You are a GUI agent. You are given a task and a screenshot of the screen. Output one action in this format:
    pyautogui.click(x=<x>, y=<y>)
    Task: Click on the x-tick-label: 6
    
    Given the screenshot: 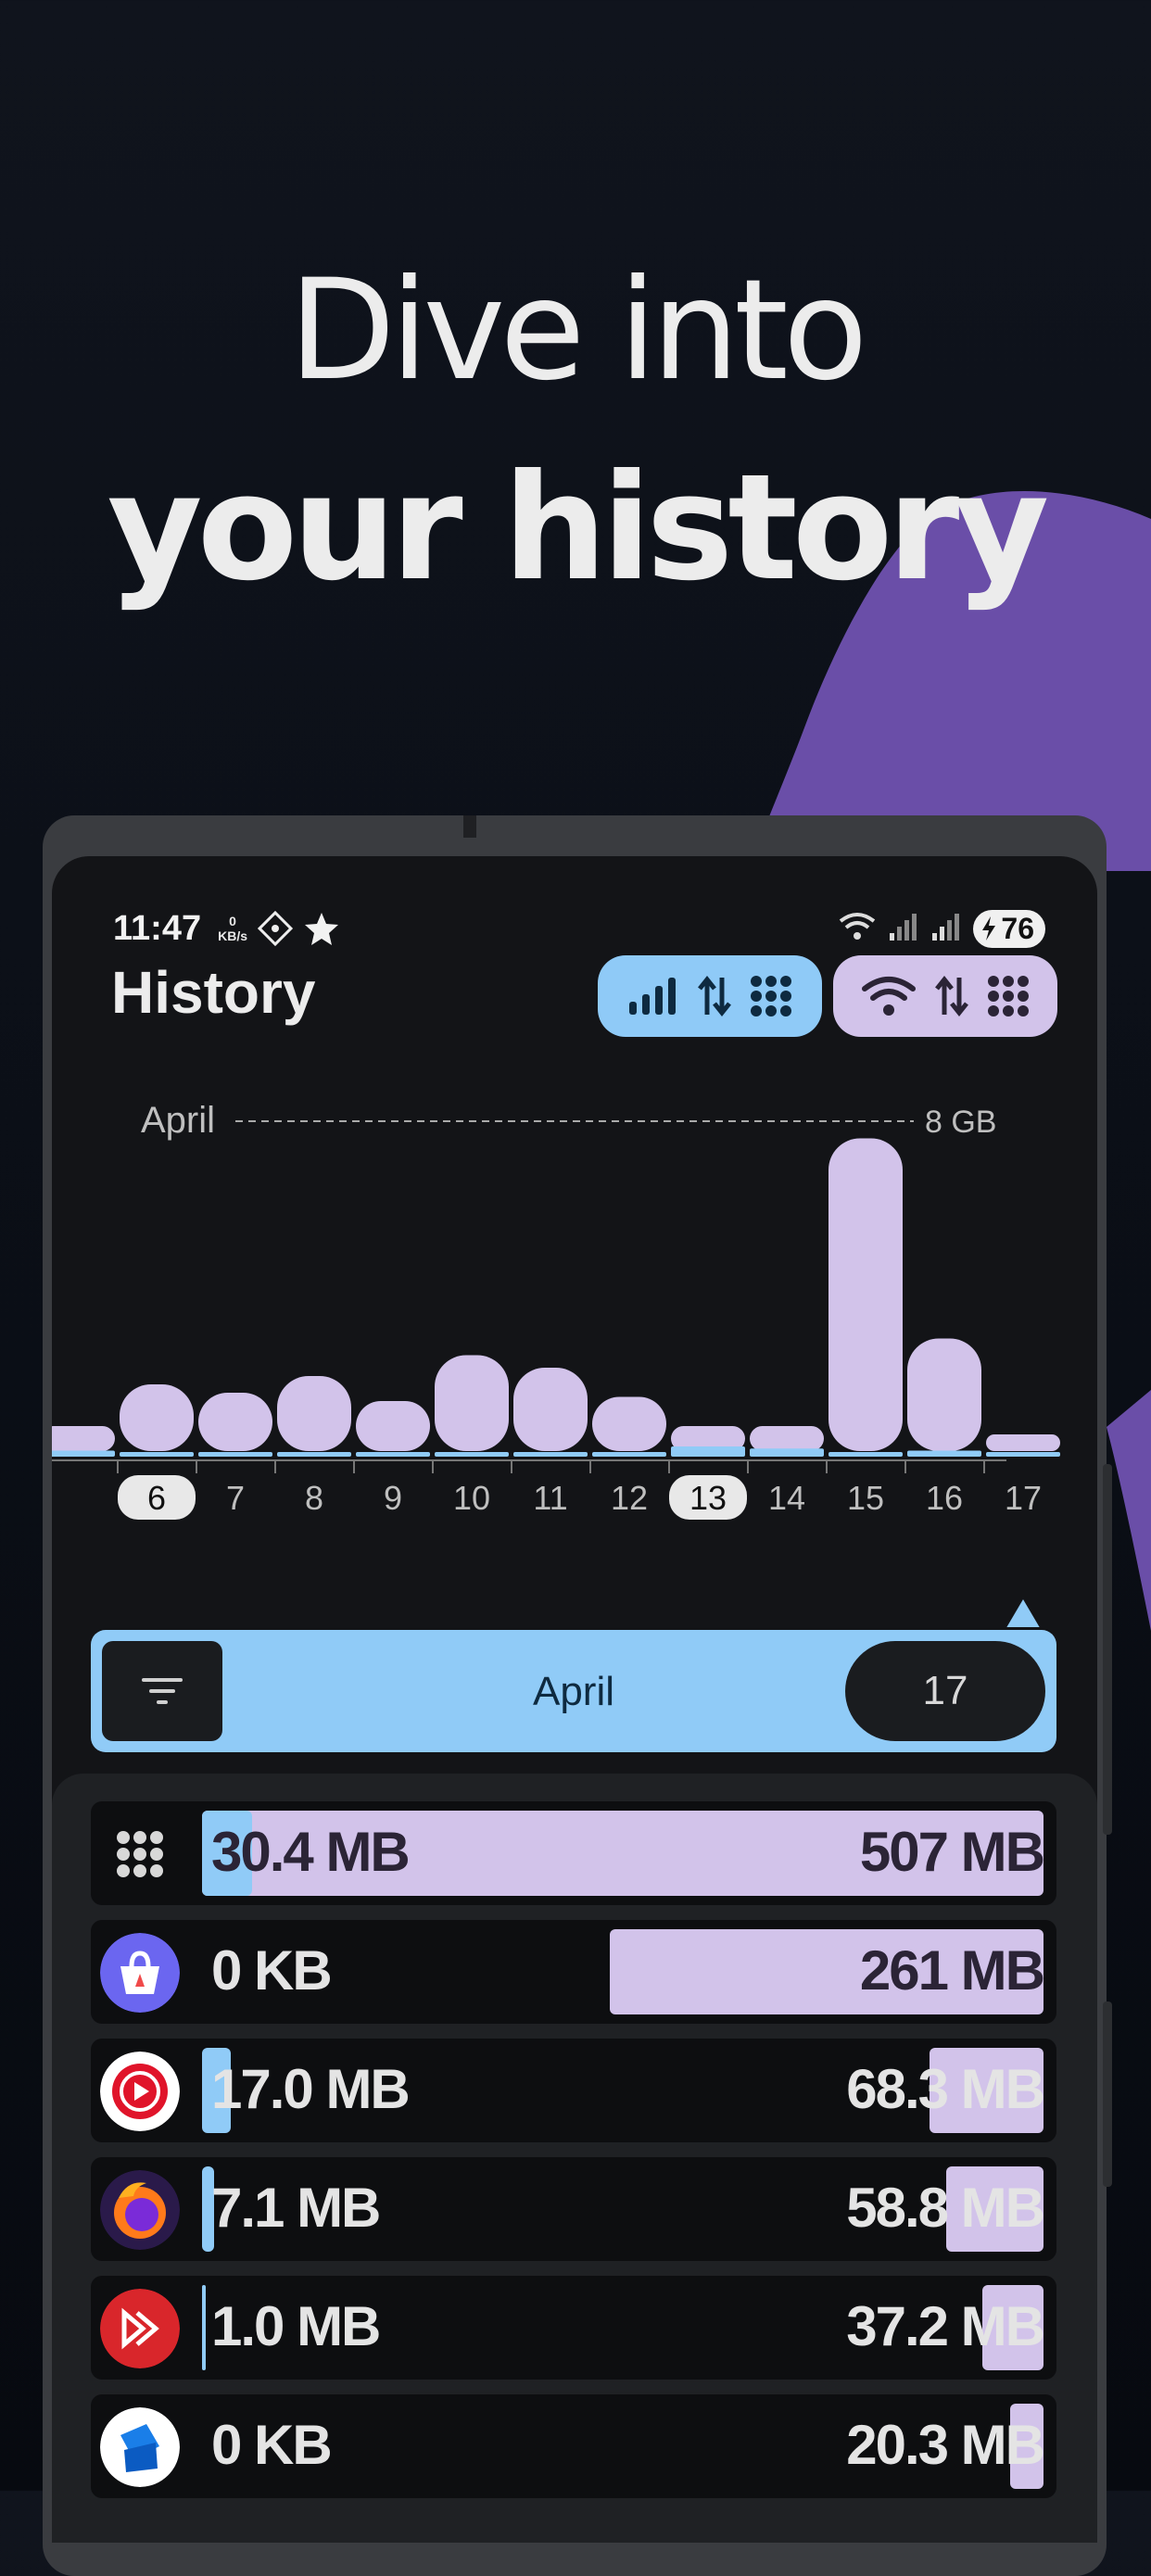 What is the action you would take?
    pyautogui.click(x=156, y=1498)
    